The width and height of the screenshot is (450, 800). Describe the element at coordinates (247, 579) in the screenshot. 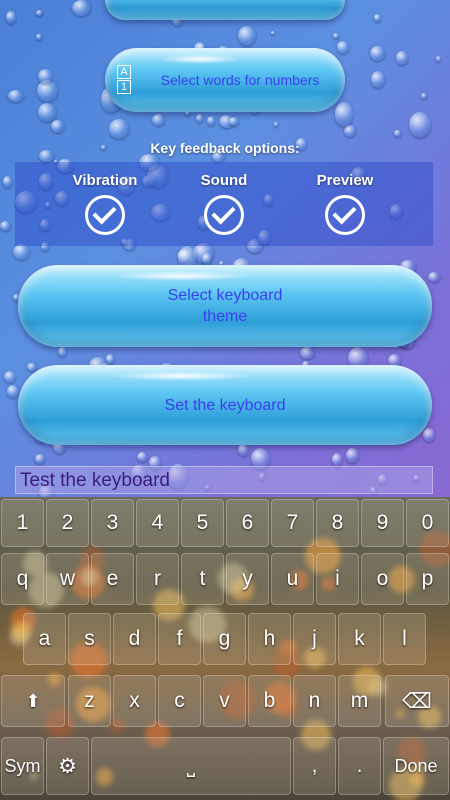

I see `key-y: y` at that location.